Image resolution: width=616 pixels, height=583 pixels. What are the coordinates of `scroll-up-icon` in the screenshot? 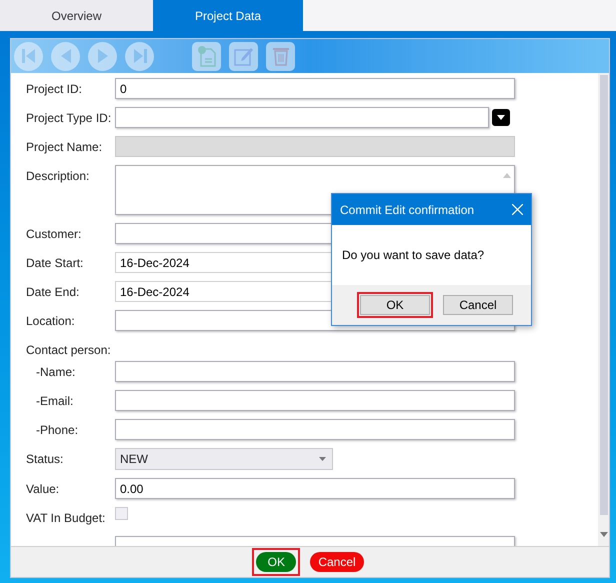 It's located at (507, 175).